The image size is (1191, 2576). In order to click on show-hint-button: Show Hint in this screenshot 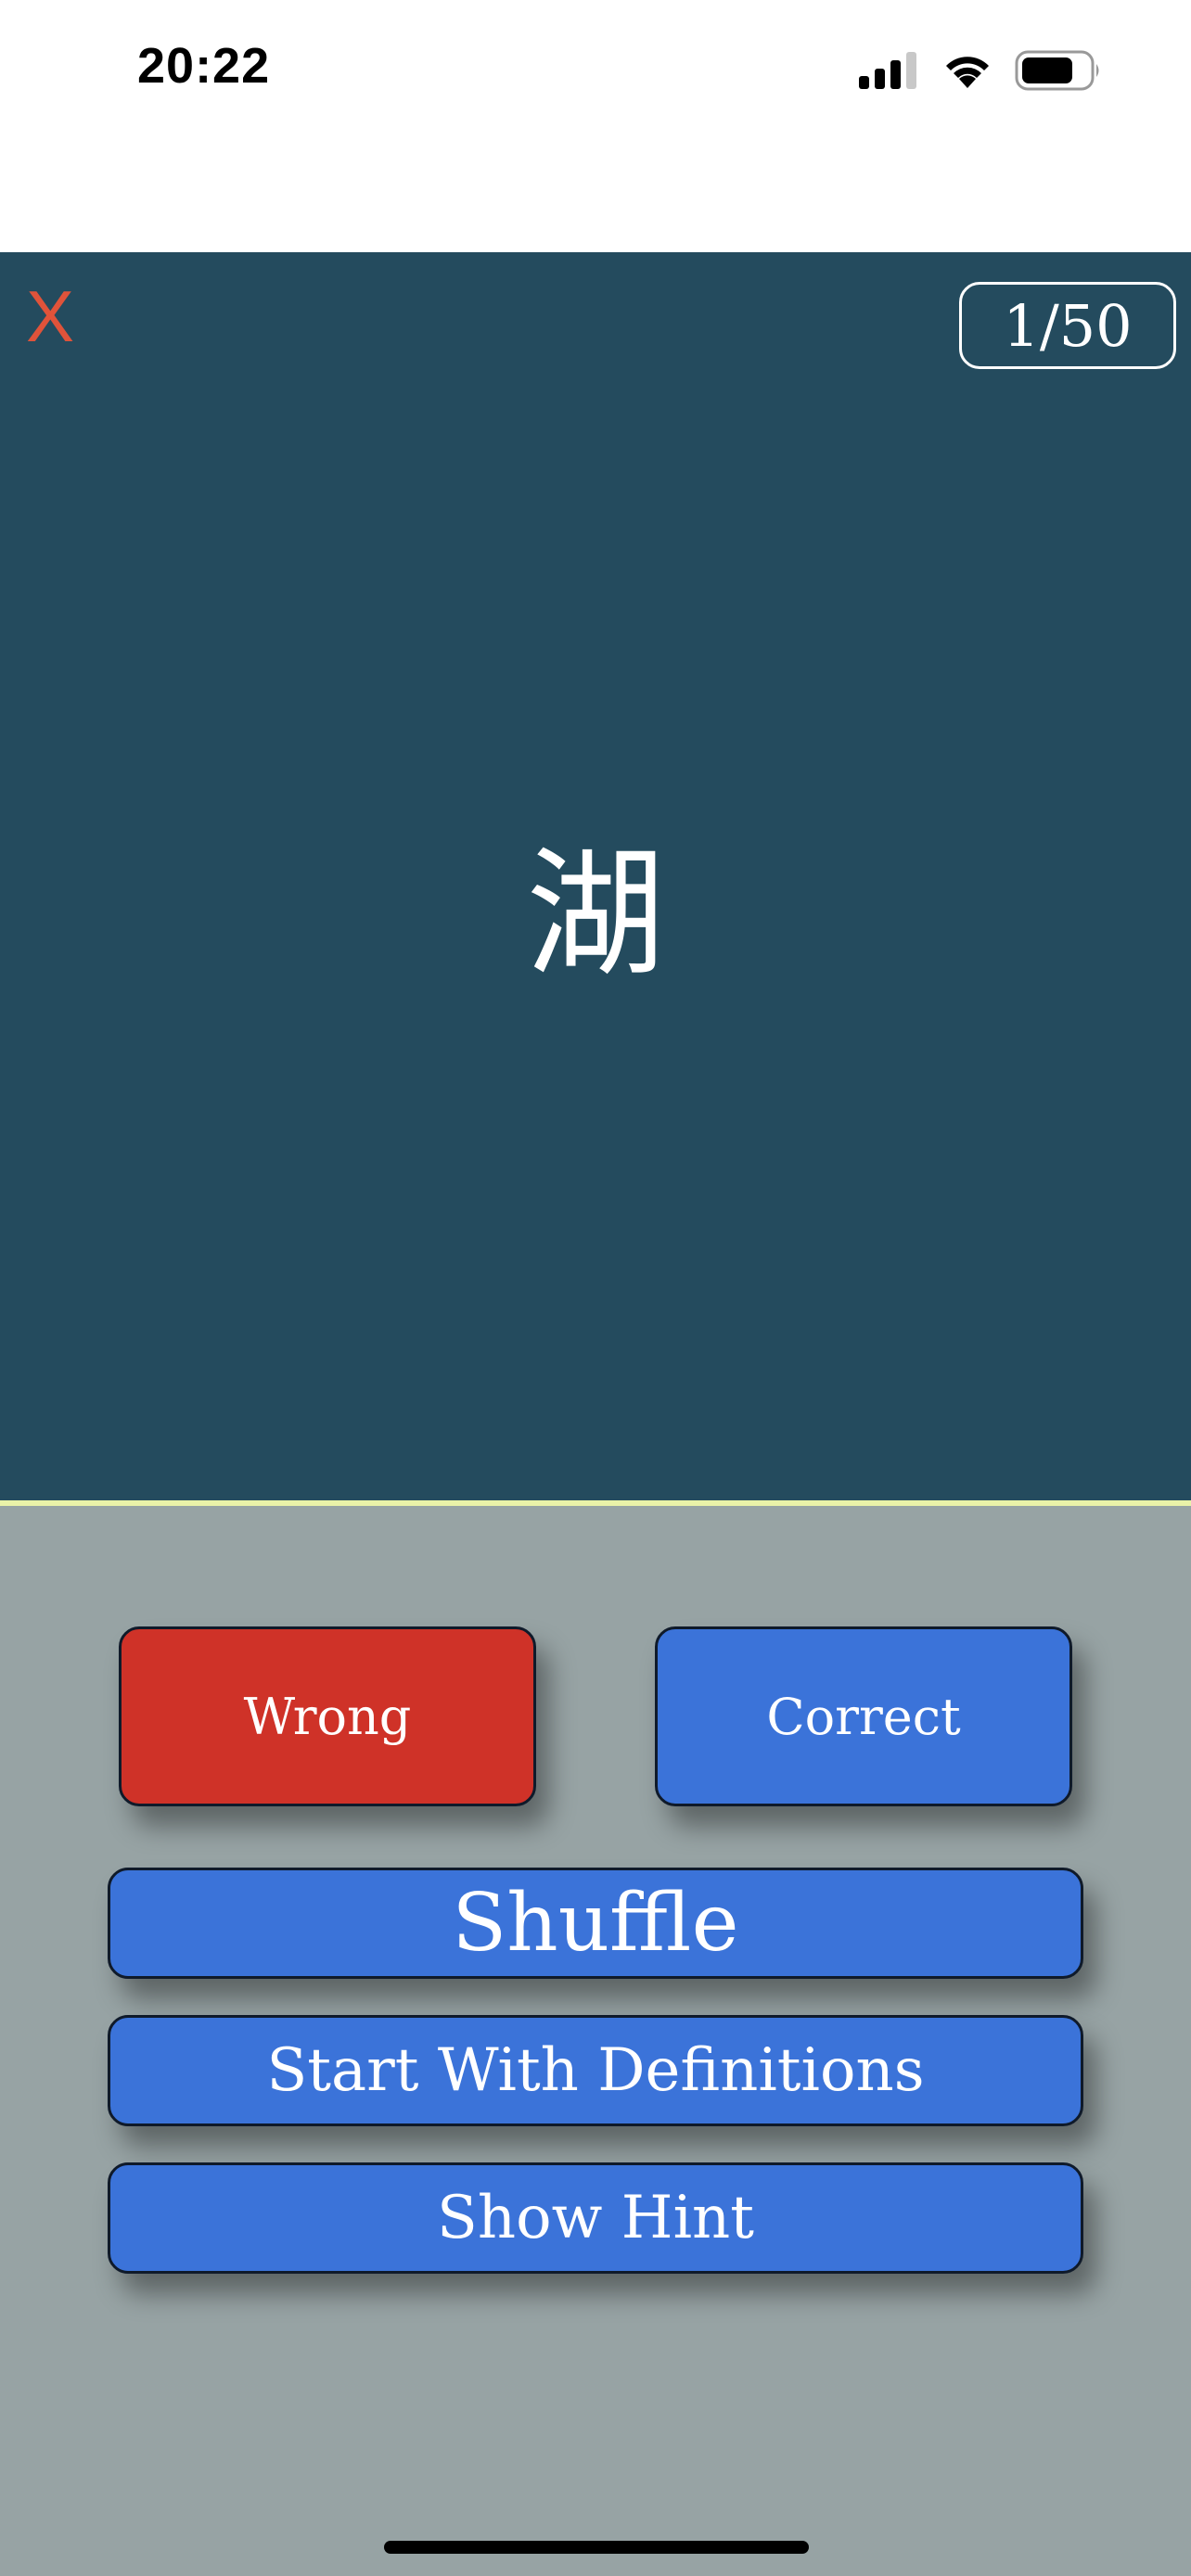, I will do `click(595, 2218)`.